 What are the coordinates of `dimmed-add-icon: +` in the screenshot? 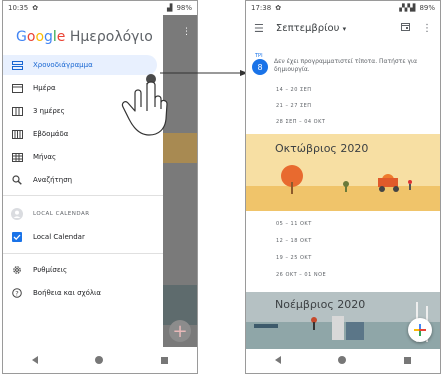 It's located at (180, 331).